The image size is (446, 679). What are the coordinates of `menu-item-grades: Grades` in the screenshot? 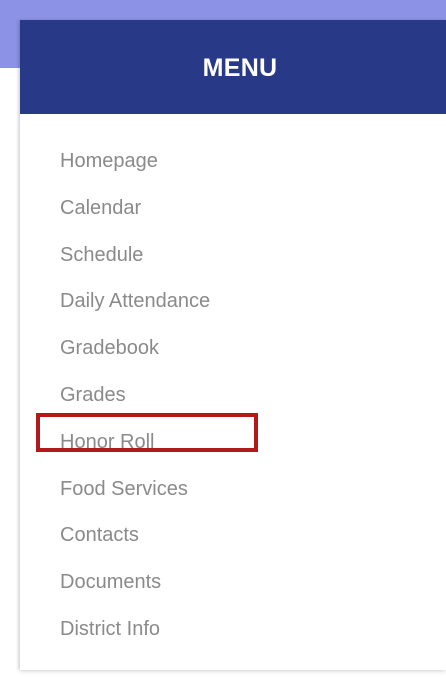 It's located at (233, 399).